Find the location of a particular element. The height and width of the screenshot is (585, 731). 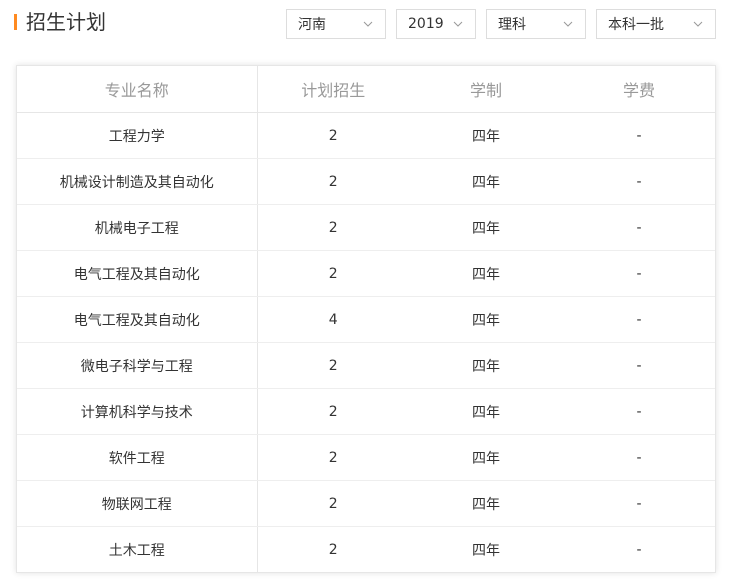

major-name-cell: 软件工程 is located at coordinates (137, 457).